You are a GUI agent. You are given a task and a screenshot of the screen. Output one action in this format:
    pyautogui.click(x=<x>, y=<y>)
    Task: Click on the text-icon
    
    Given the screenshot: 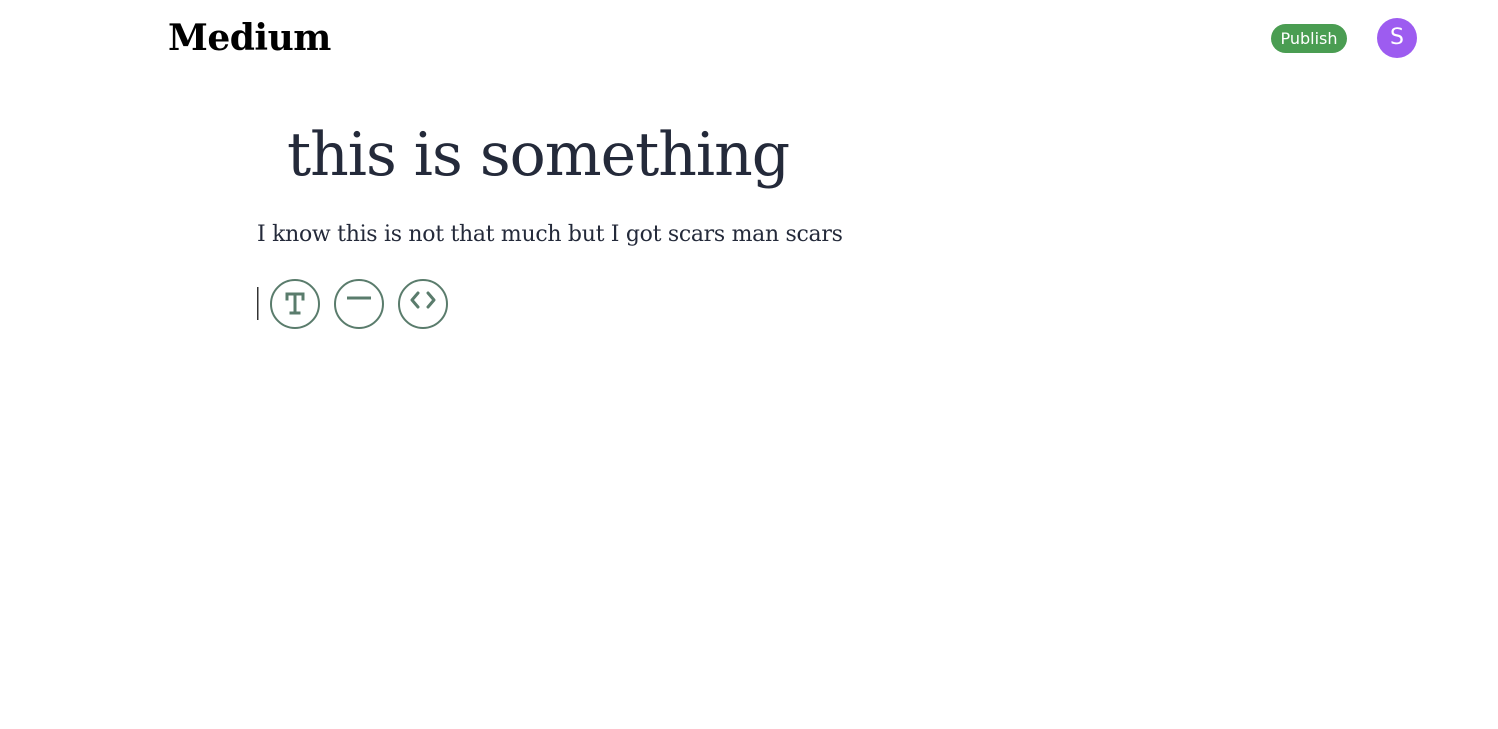 What is the action you would take?
    pyautogui.click(x=295, y=303)
    